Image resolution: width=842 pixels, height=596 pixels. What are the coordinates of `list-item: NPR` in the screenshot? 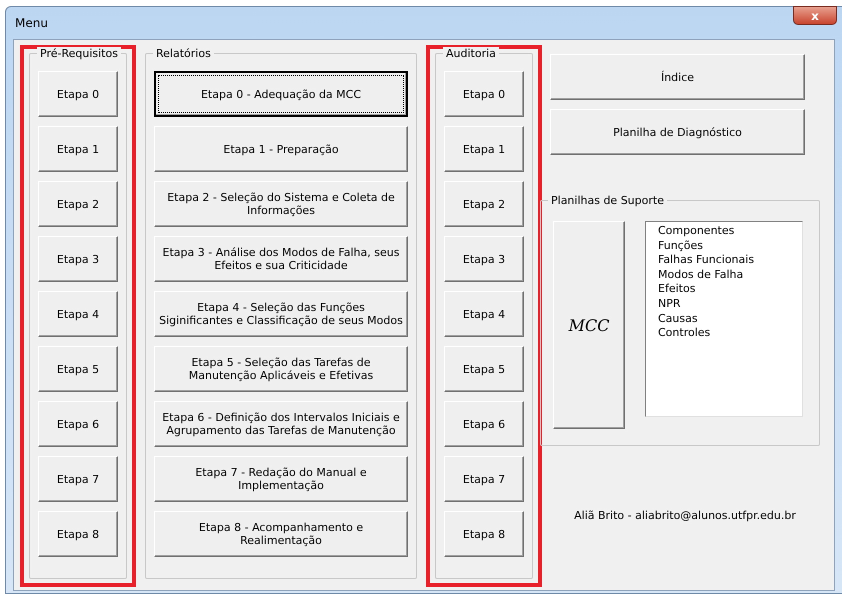 It's located at (724, 304).